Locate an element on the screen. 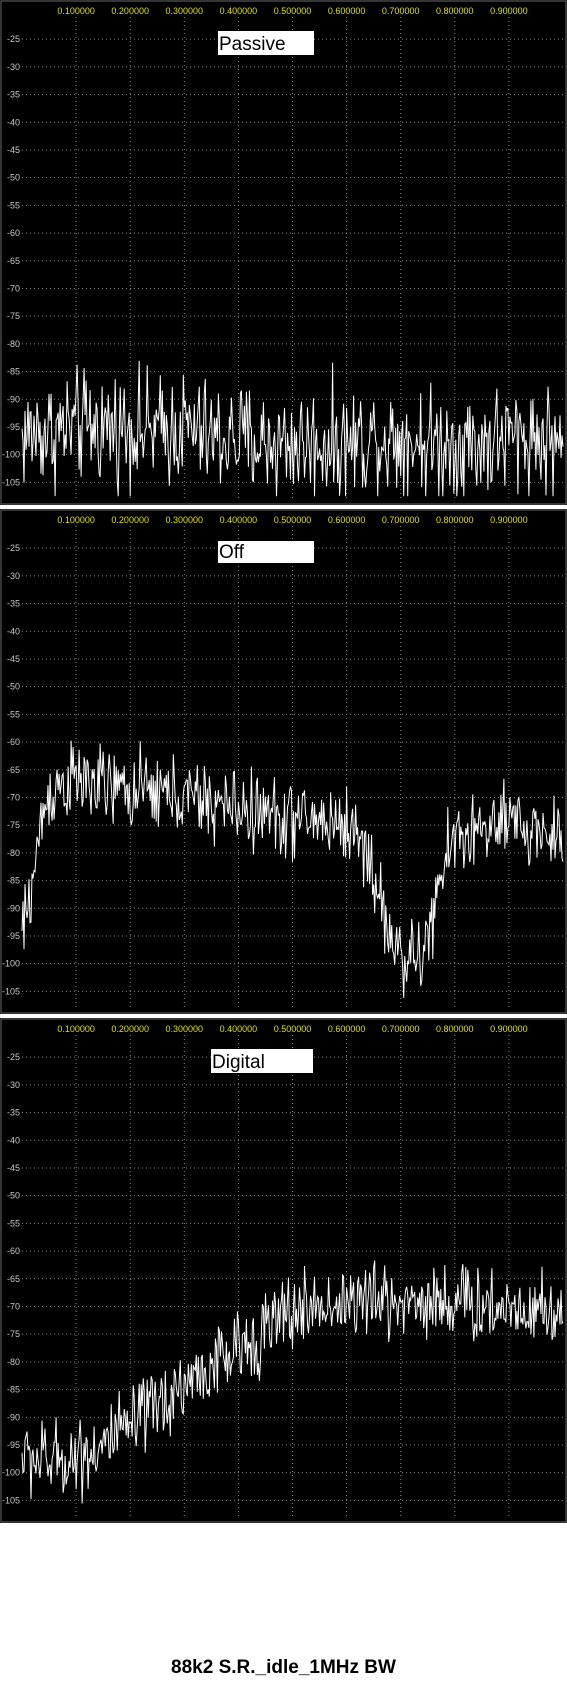 The image size is (567, 1689). chart-title: Passive is located at coordinates (252, 44).